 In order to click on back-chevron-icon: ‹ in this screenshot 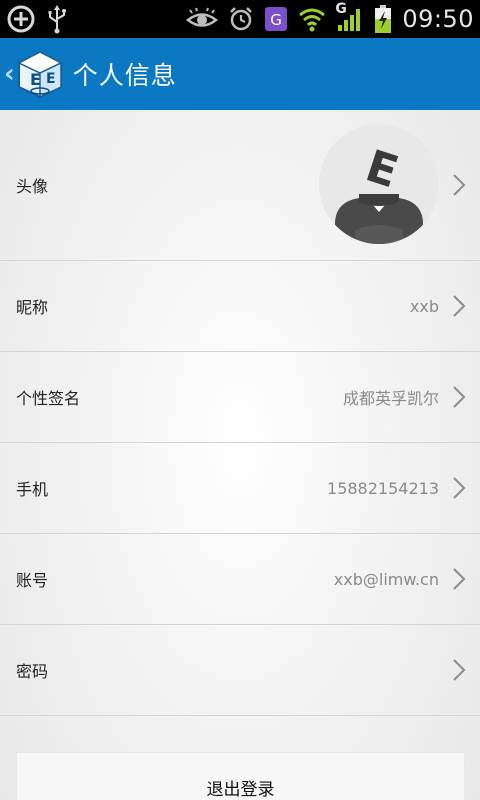, I will do `click(9, 74)`.